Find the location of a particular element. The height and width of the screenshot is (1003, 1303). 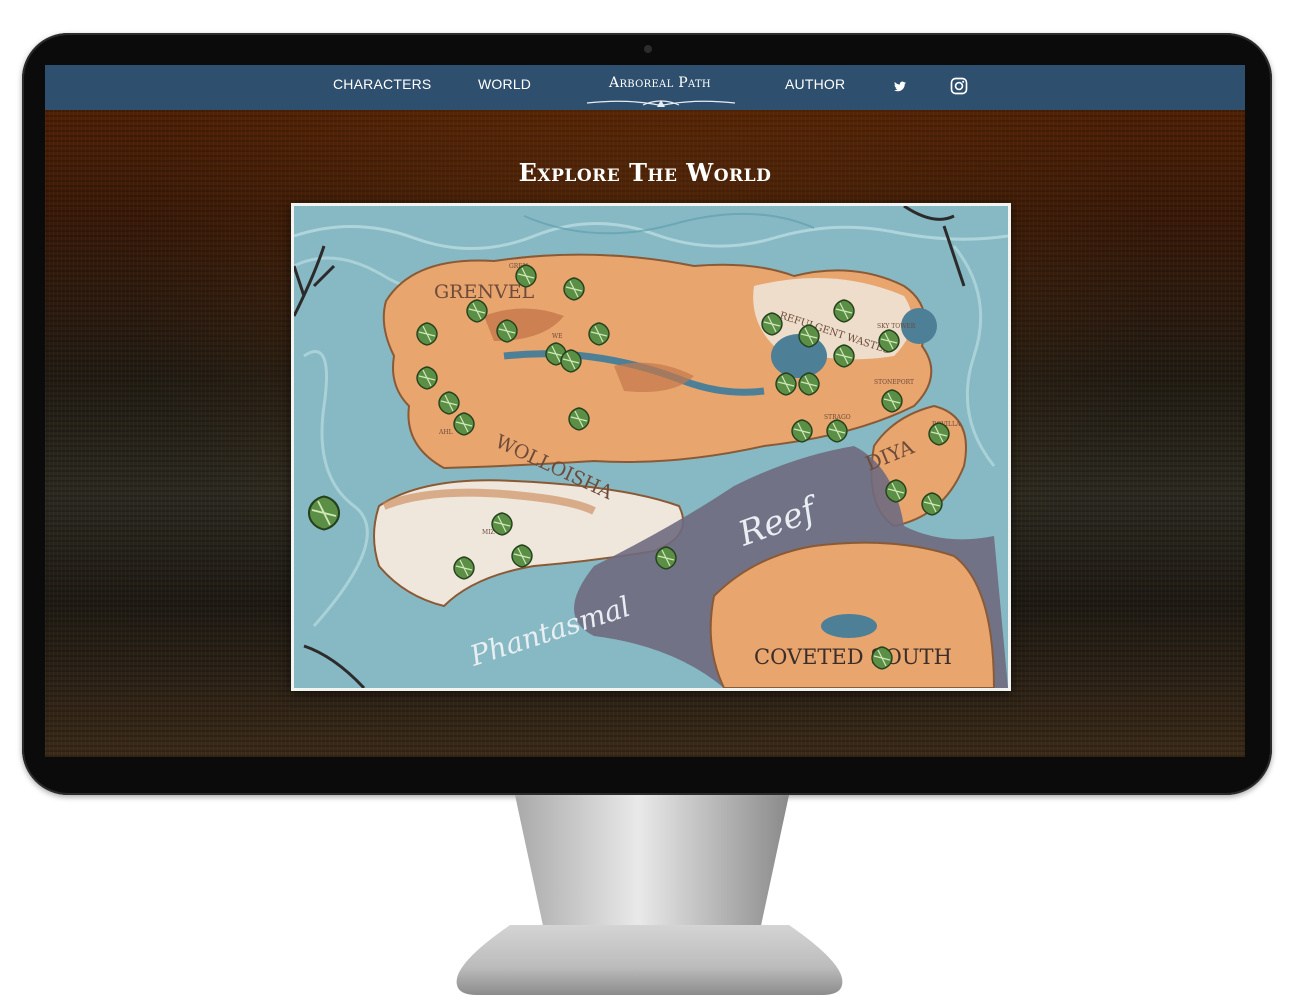

place-label-sky-tower: SKY TOWER is located at coordinates (896, 326).